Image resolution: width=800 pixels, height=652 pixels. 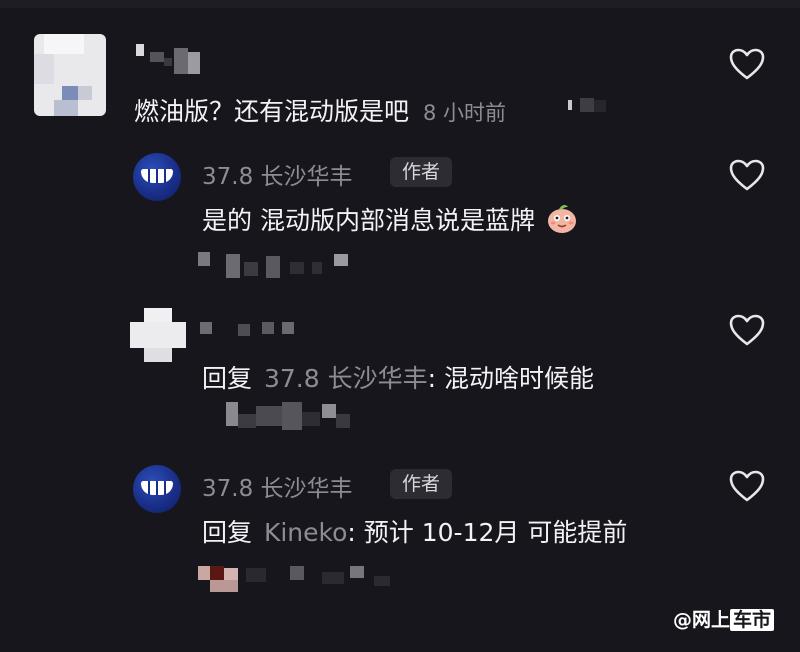 I want to click on comment-text: 燃油版？还有混动版是吧 8 小时前, so click(x=320, y=110).